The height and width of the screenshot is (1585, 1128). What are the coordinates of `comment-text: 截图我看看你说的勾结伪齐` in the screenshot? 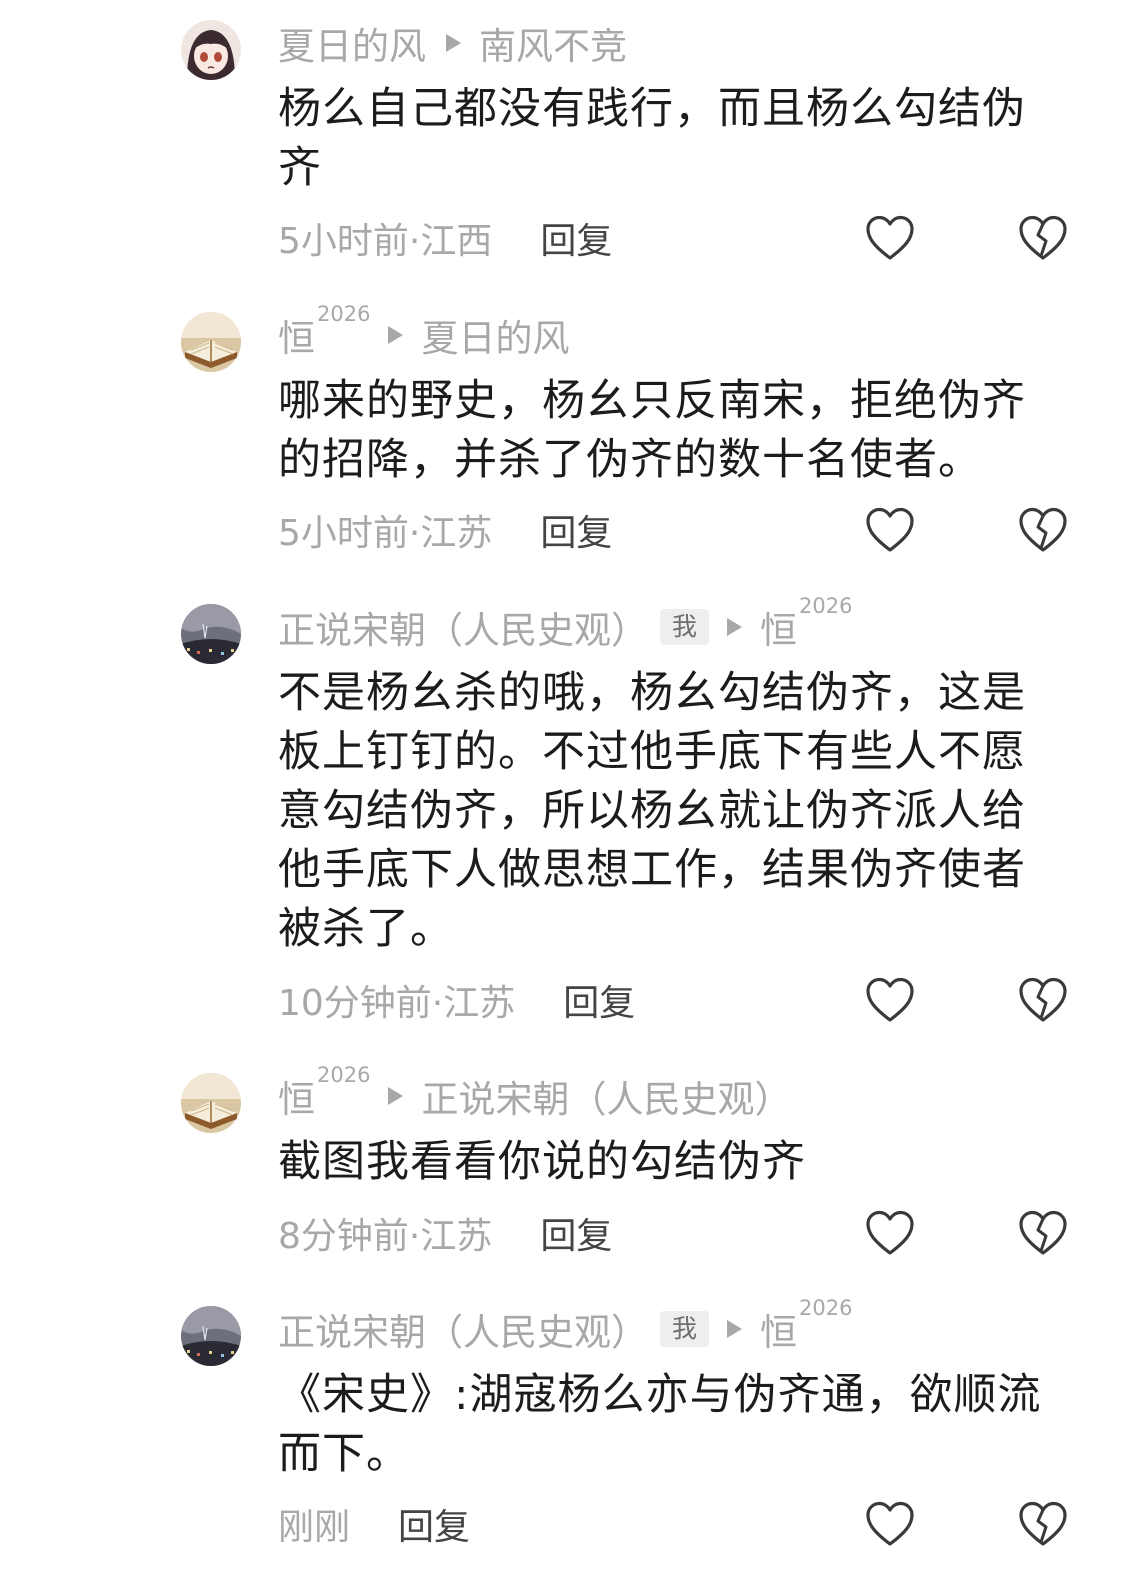 It's located at (542, 1162).